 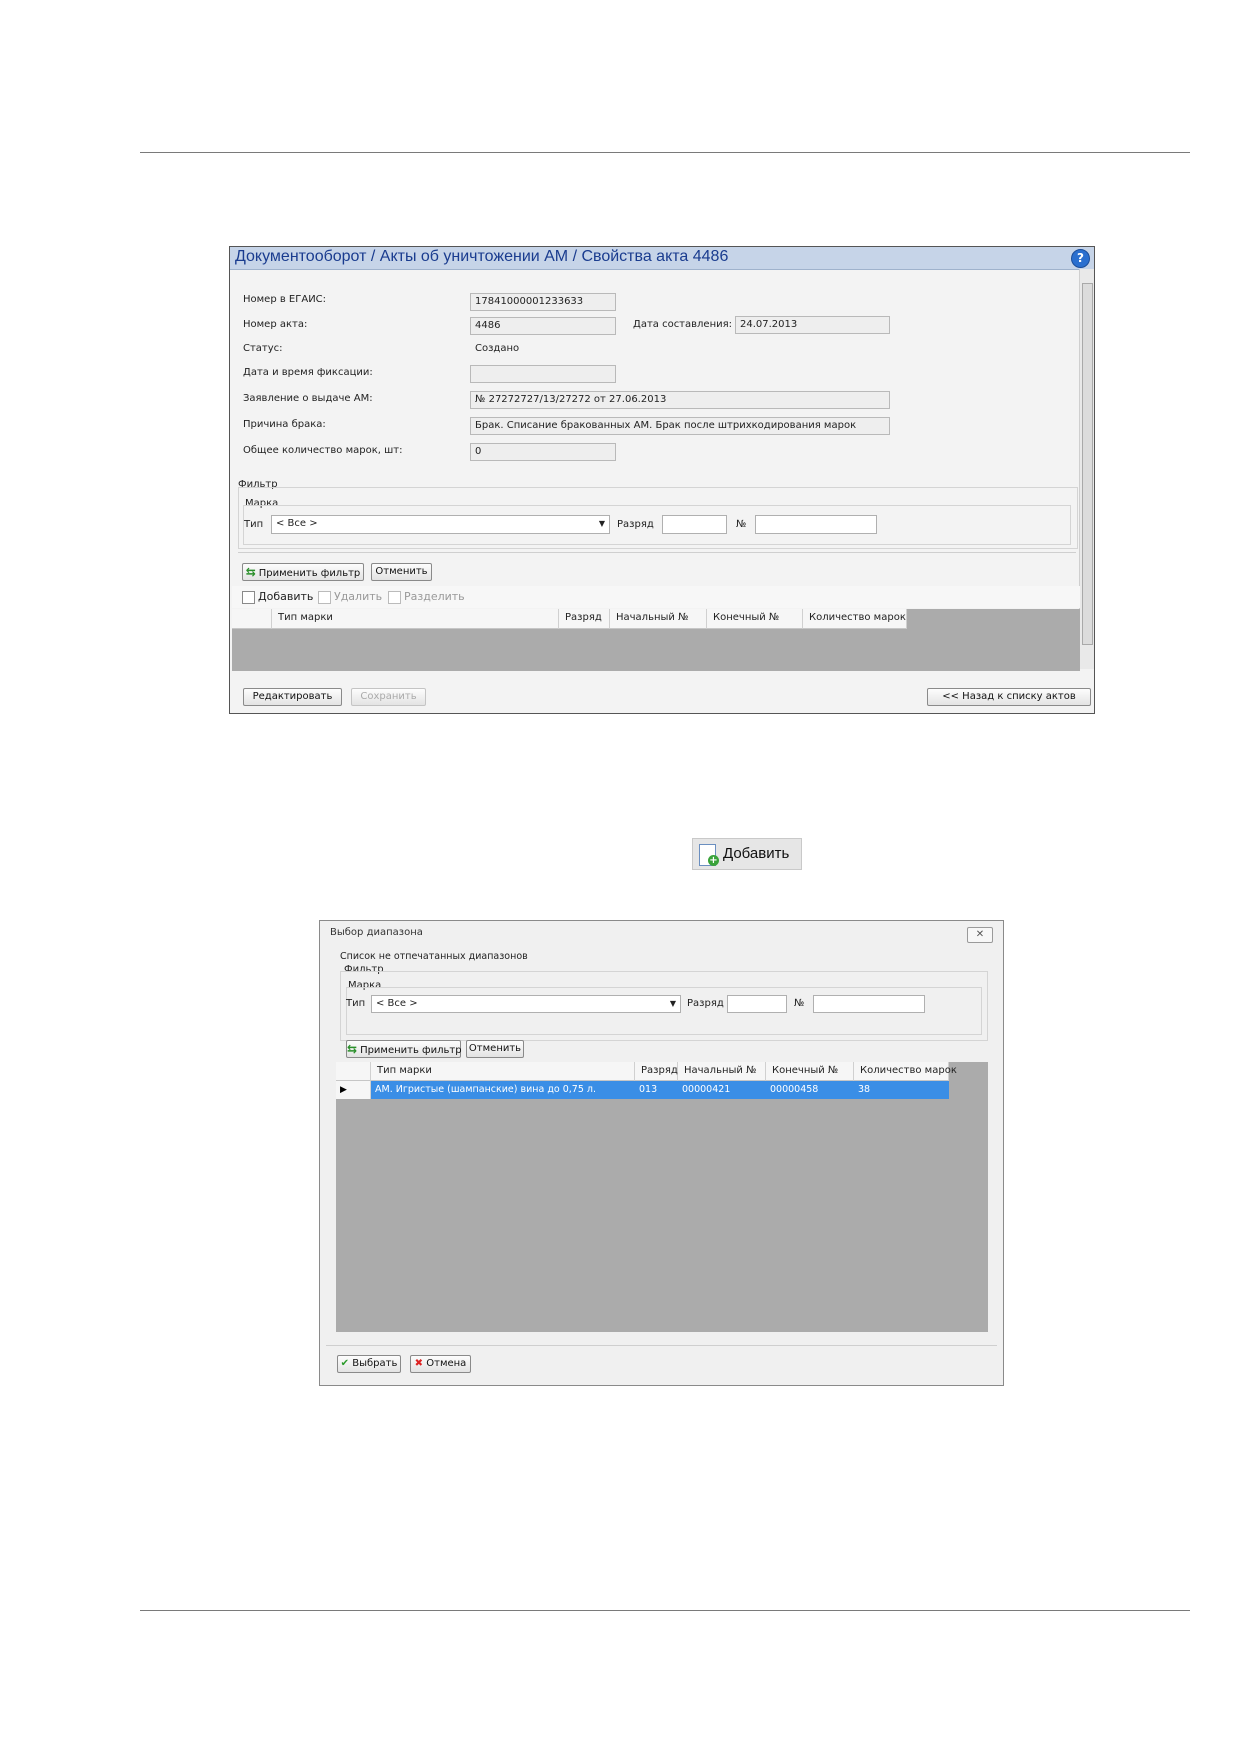 What do you see at coordinates (419, 1363) in the screenshot?
I see `close-icon: ✖` at bounding box center [419, 1363].